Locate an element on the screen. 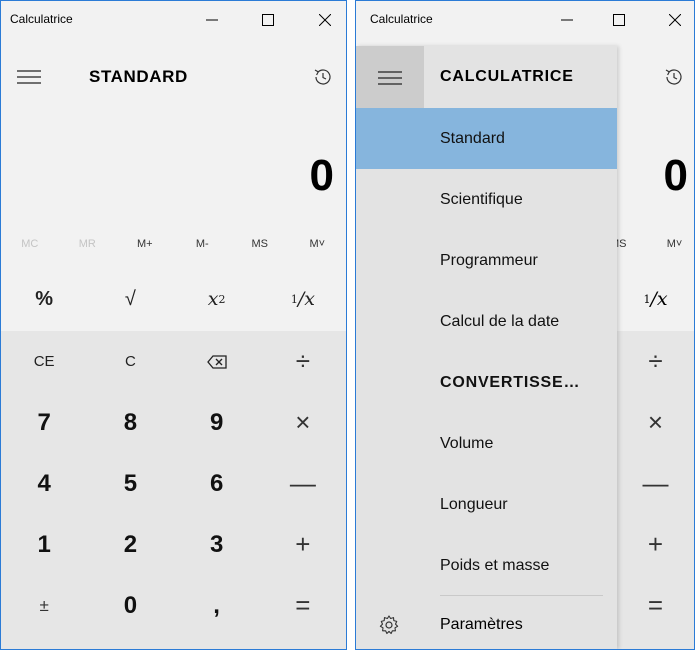 This screenshot has width=695, height=650. nav-item-calcul-date: Calcul de la date is located at coordinates (486, 321).